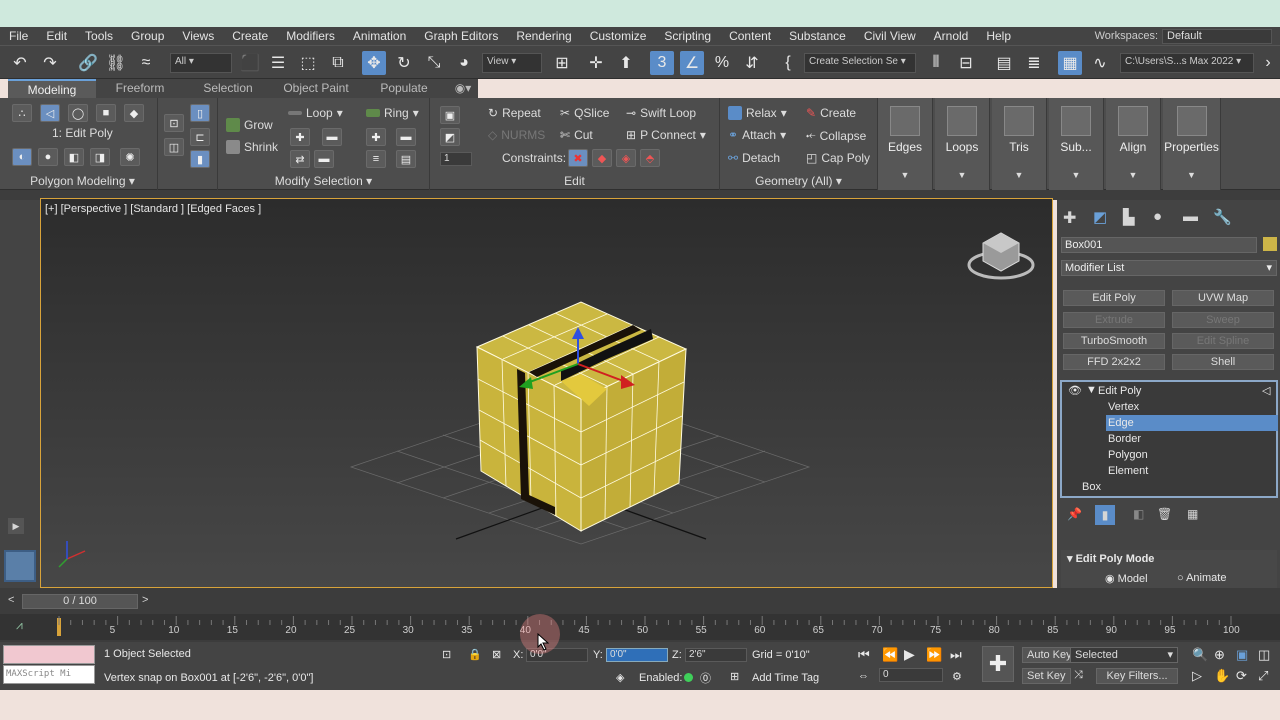 The width and height of the screenshot is (1280, 720). Describe the element at coordinates (1034, 63) in the screenshot. I see `layer-explorer-icon: ≣` at that location.